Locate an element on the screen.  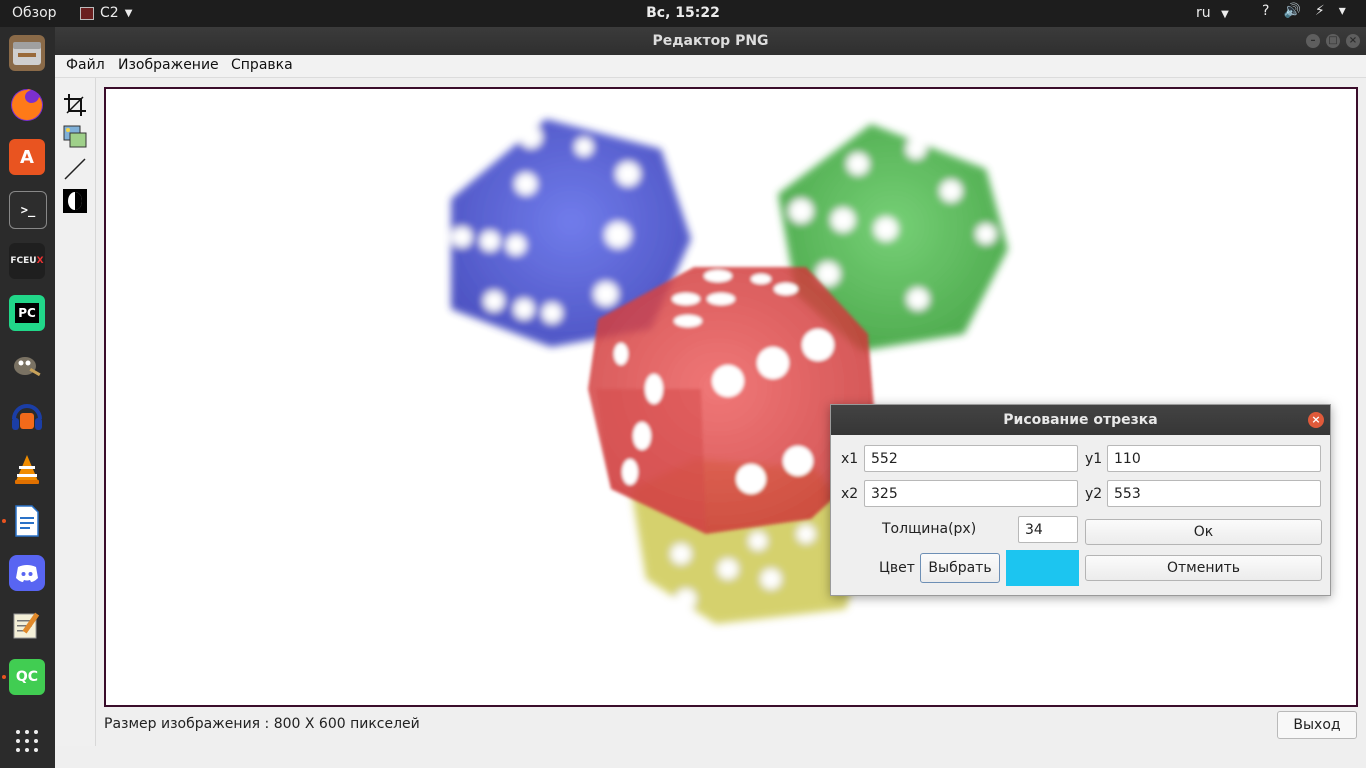
y1-label: y1 is located at coordinates (1094, 459).